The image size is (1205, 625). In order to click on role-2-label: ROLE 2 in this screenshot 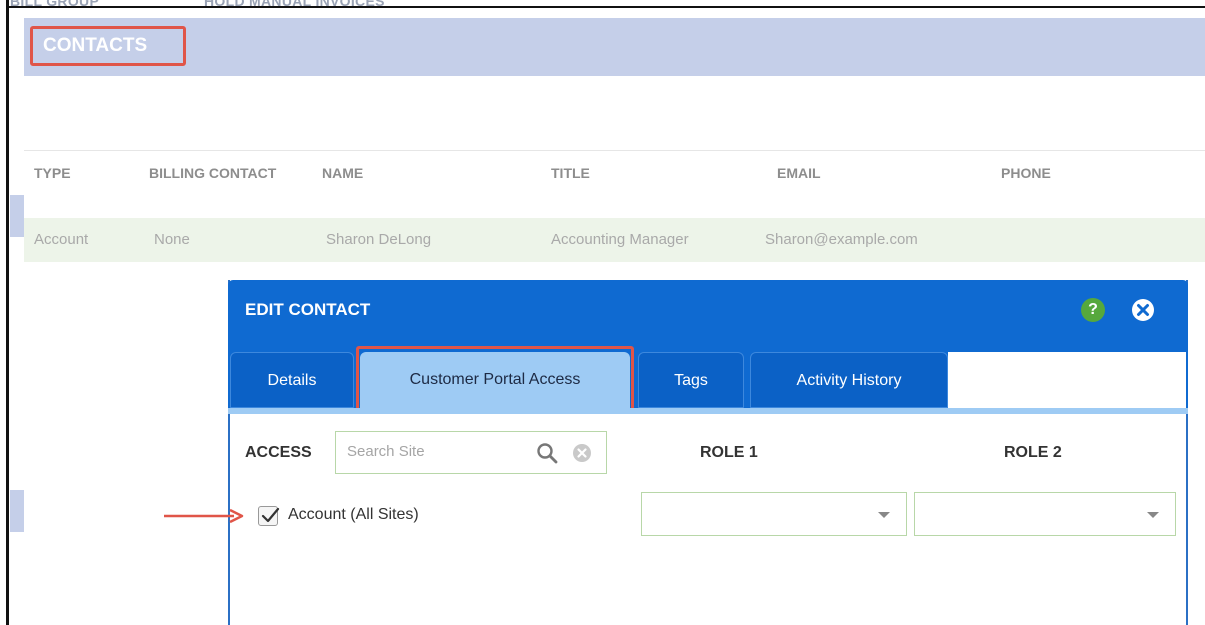, I will do `click(1033, 452)`.